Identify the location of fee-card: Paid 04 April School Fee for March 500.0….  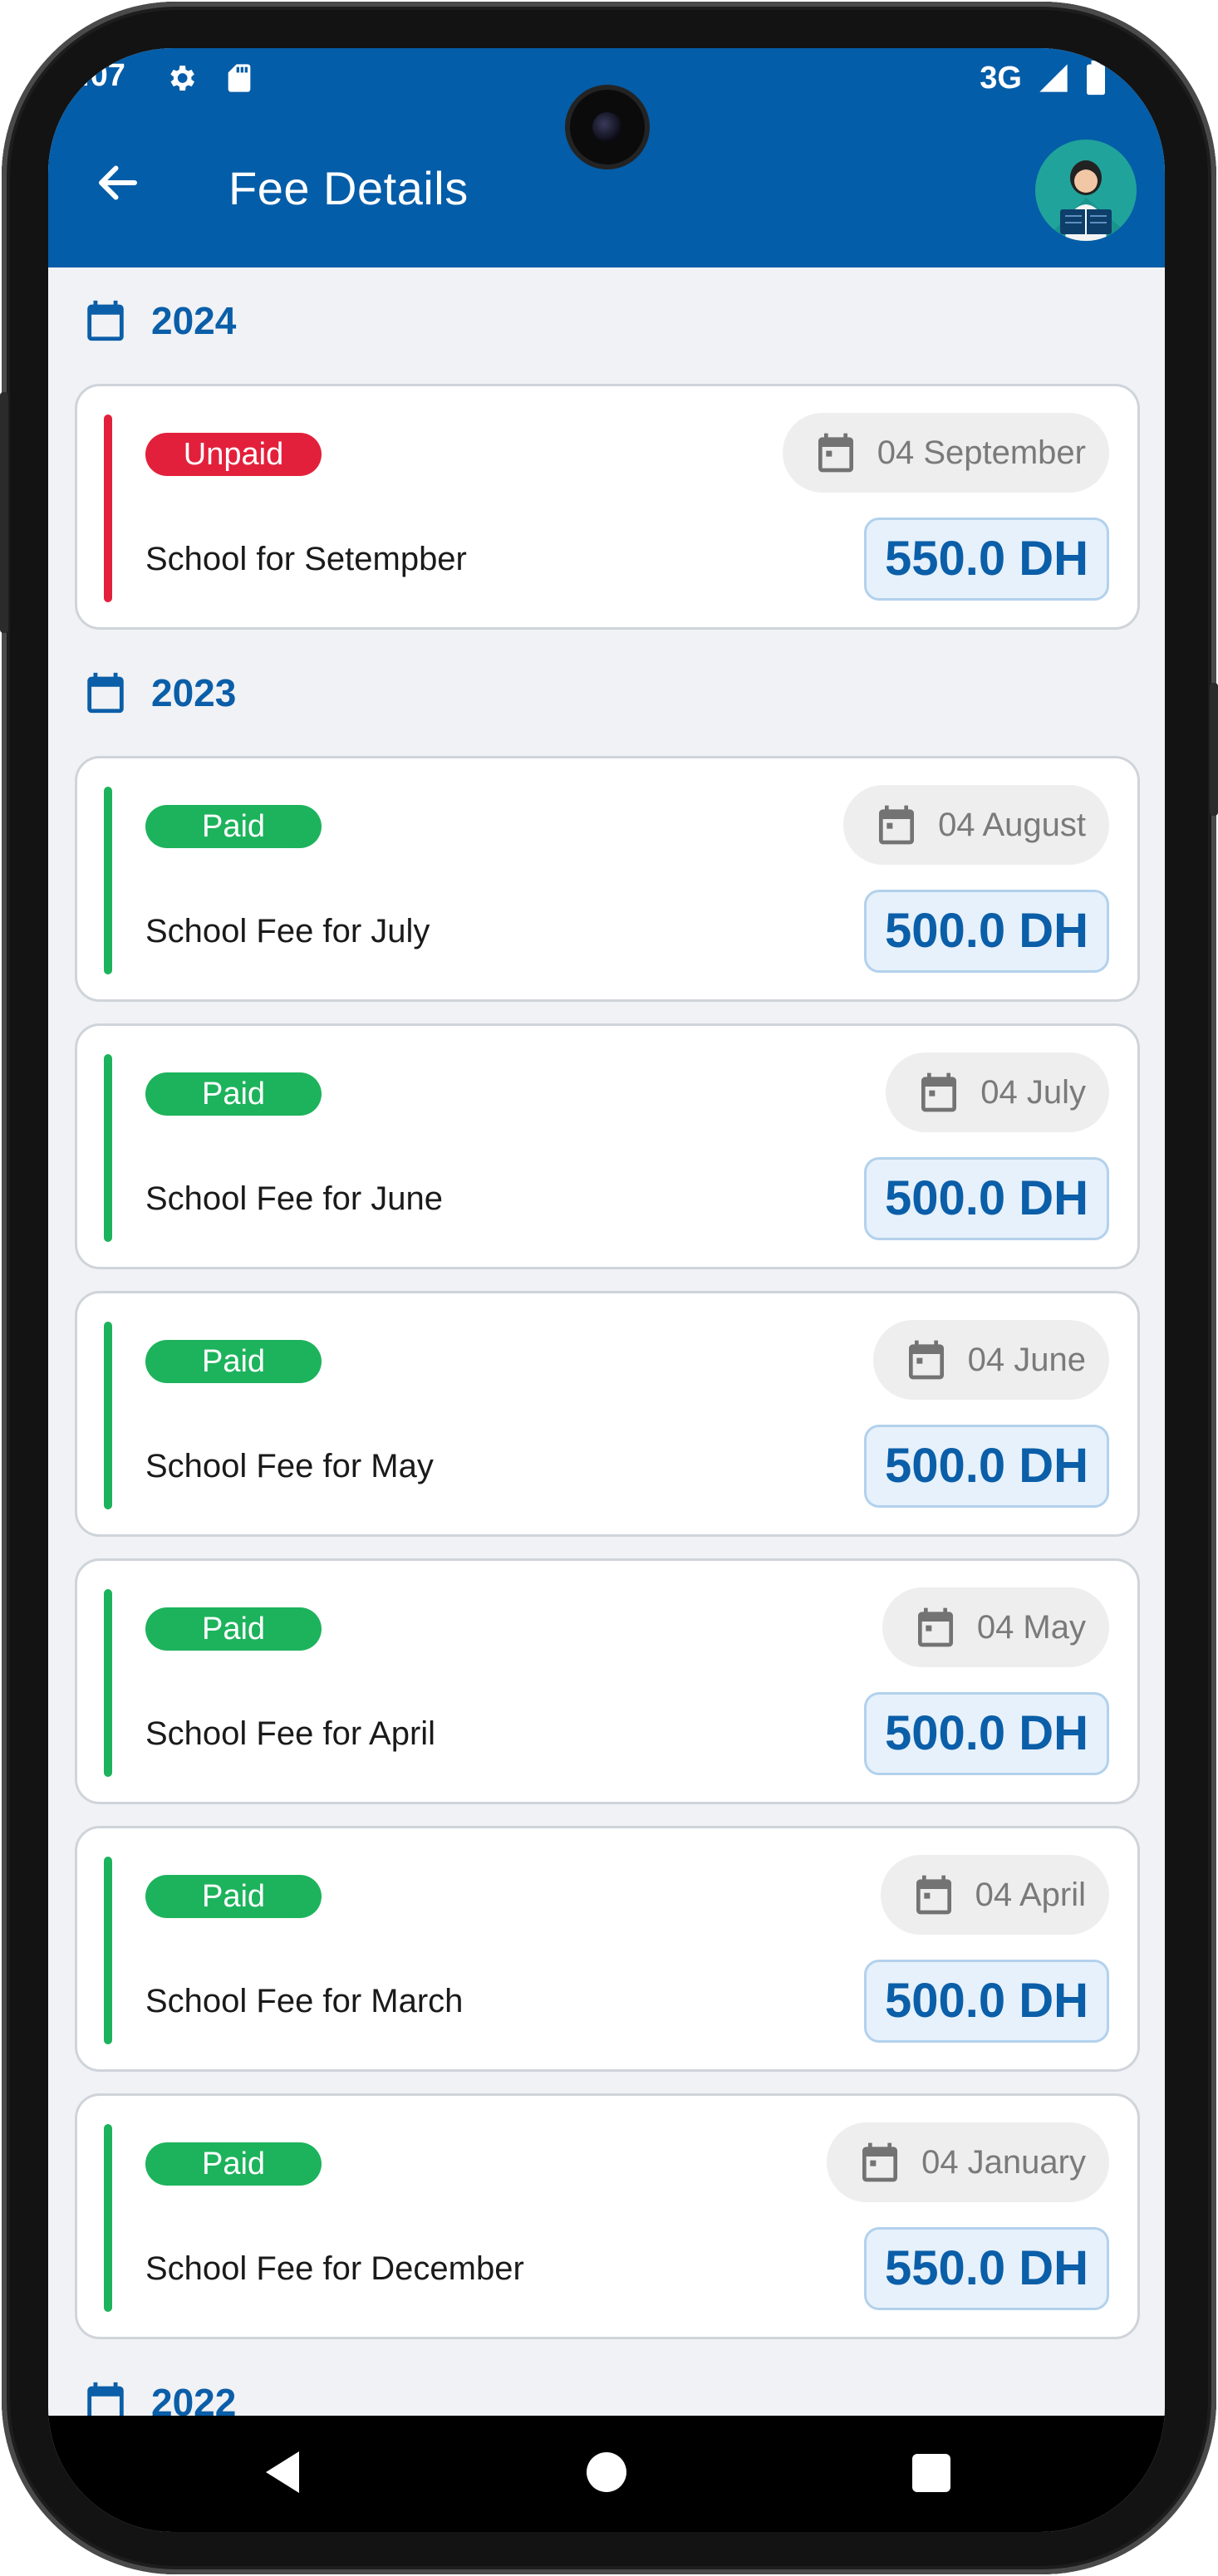
(607, 1949).